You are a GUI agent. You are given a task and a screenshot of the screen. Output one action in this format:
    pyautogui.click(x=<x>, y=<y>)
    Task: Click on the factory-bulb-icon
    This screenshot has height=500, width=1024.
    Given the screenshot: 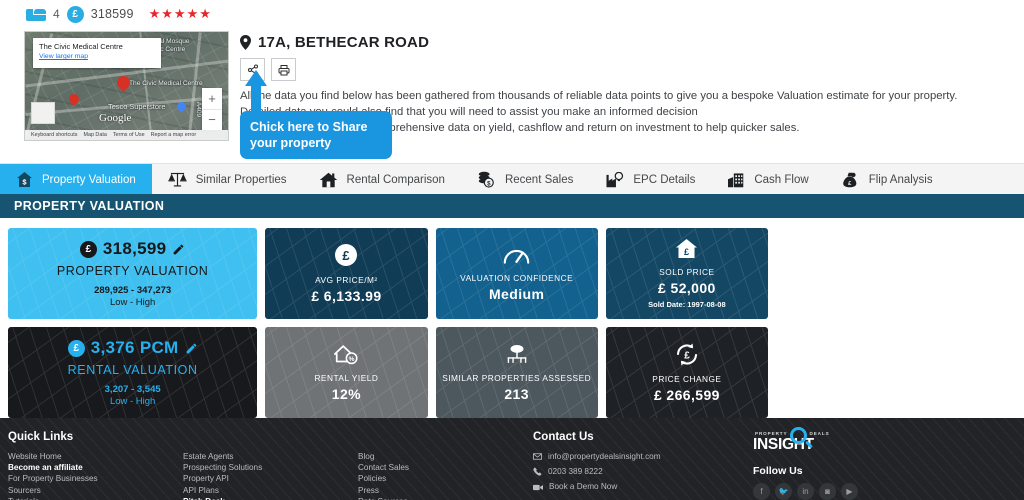 What is the action you would take?
    pyautogui.click(x=615, y=179)
    